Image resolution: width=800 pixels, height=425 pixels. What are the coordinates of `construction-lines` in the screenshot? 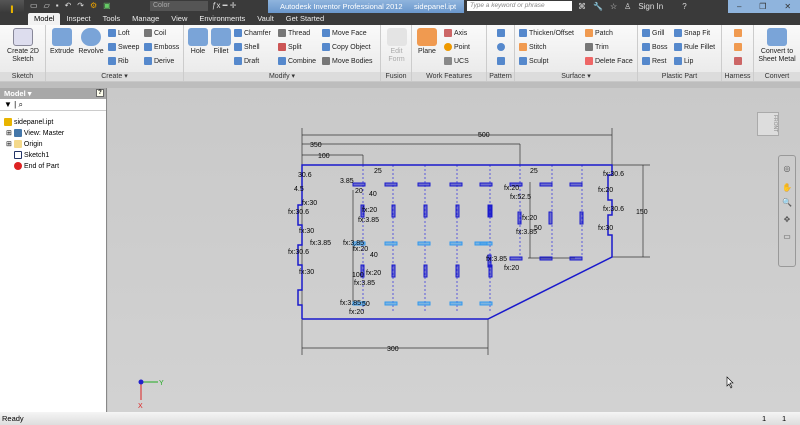 It's located at (472, 238).